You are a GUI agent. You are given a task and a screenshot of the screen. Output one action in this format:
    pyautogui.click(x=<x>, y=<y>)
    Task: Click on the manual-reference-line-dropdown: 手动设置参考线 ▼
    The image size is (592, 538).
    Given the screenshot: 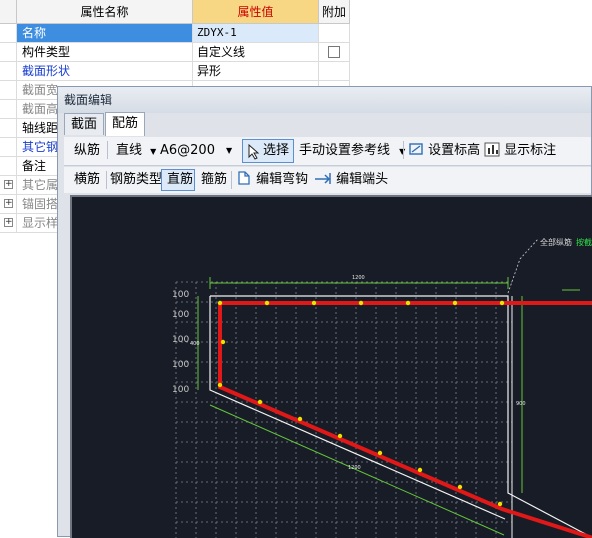 What is the action you would take?
    pyautogui.click(x=352, y=151)
    